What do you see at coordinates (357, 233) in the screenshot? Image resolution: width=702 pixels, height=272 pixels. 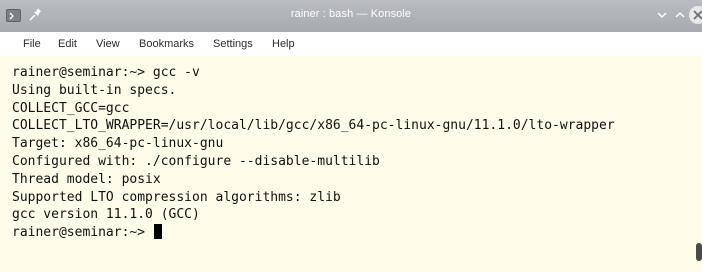 I see `prompt-line: rainer@seminar:~>` at bounding box center [357, 233].